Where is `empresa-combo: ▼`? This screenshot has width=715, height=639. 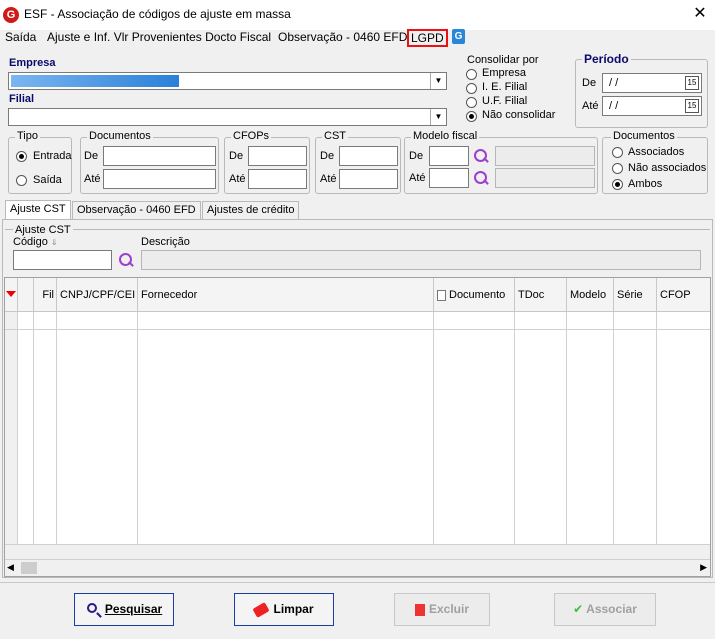
empresa-combo: ▼ is located at coordinates (227, 81).